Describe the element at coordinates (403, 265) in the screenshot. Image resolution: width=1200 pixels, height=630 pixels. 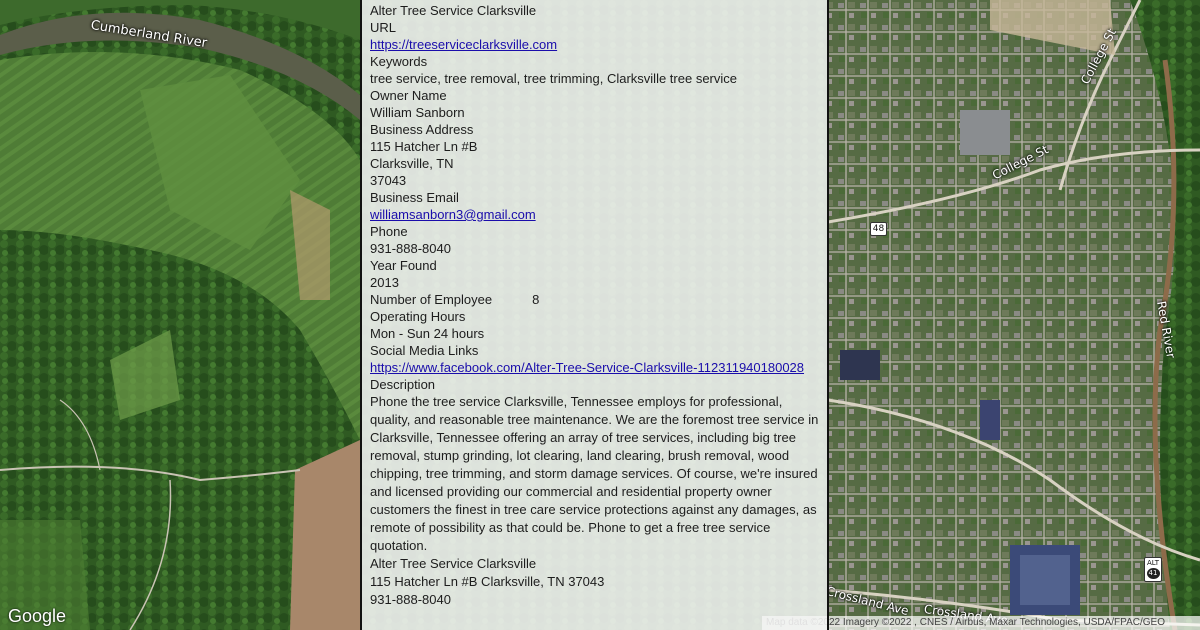
I see `year-label: Year Found` at that location.